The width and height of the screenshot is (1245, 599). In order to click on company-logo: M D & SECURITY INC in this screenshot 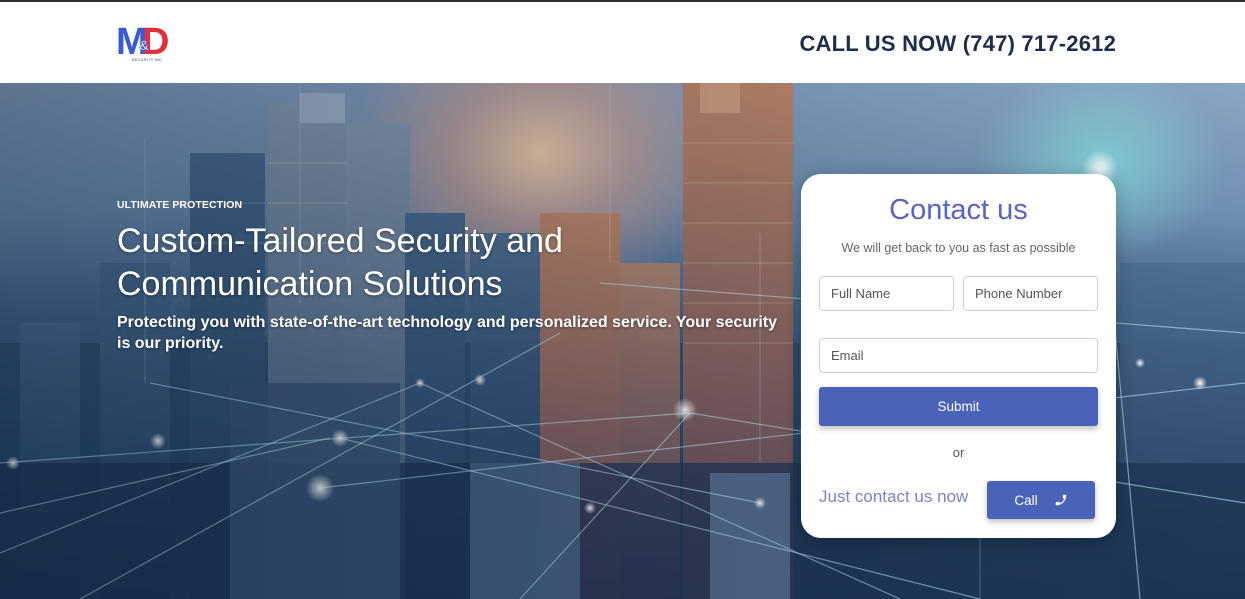, I will do `click(147, 43)`.